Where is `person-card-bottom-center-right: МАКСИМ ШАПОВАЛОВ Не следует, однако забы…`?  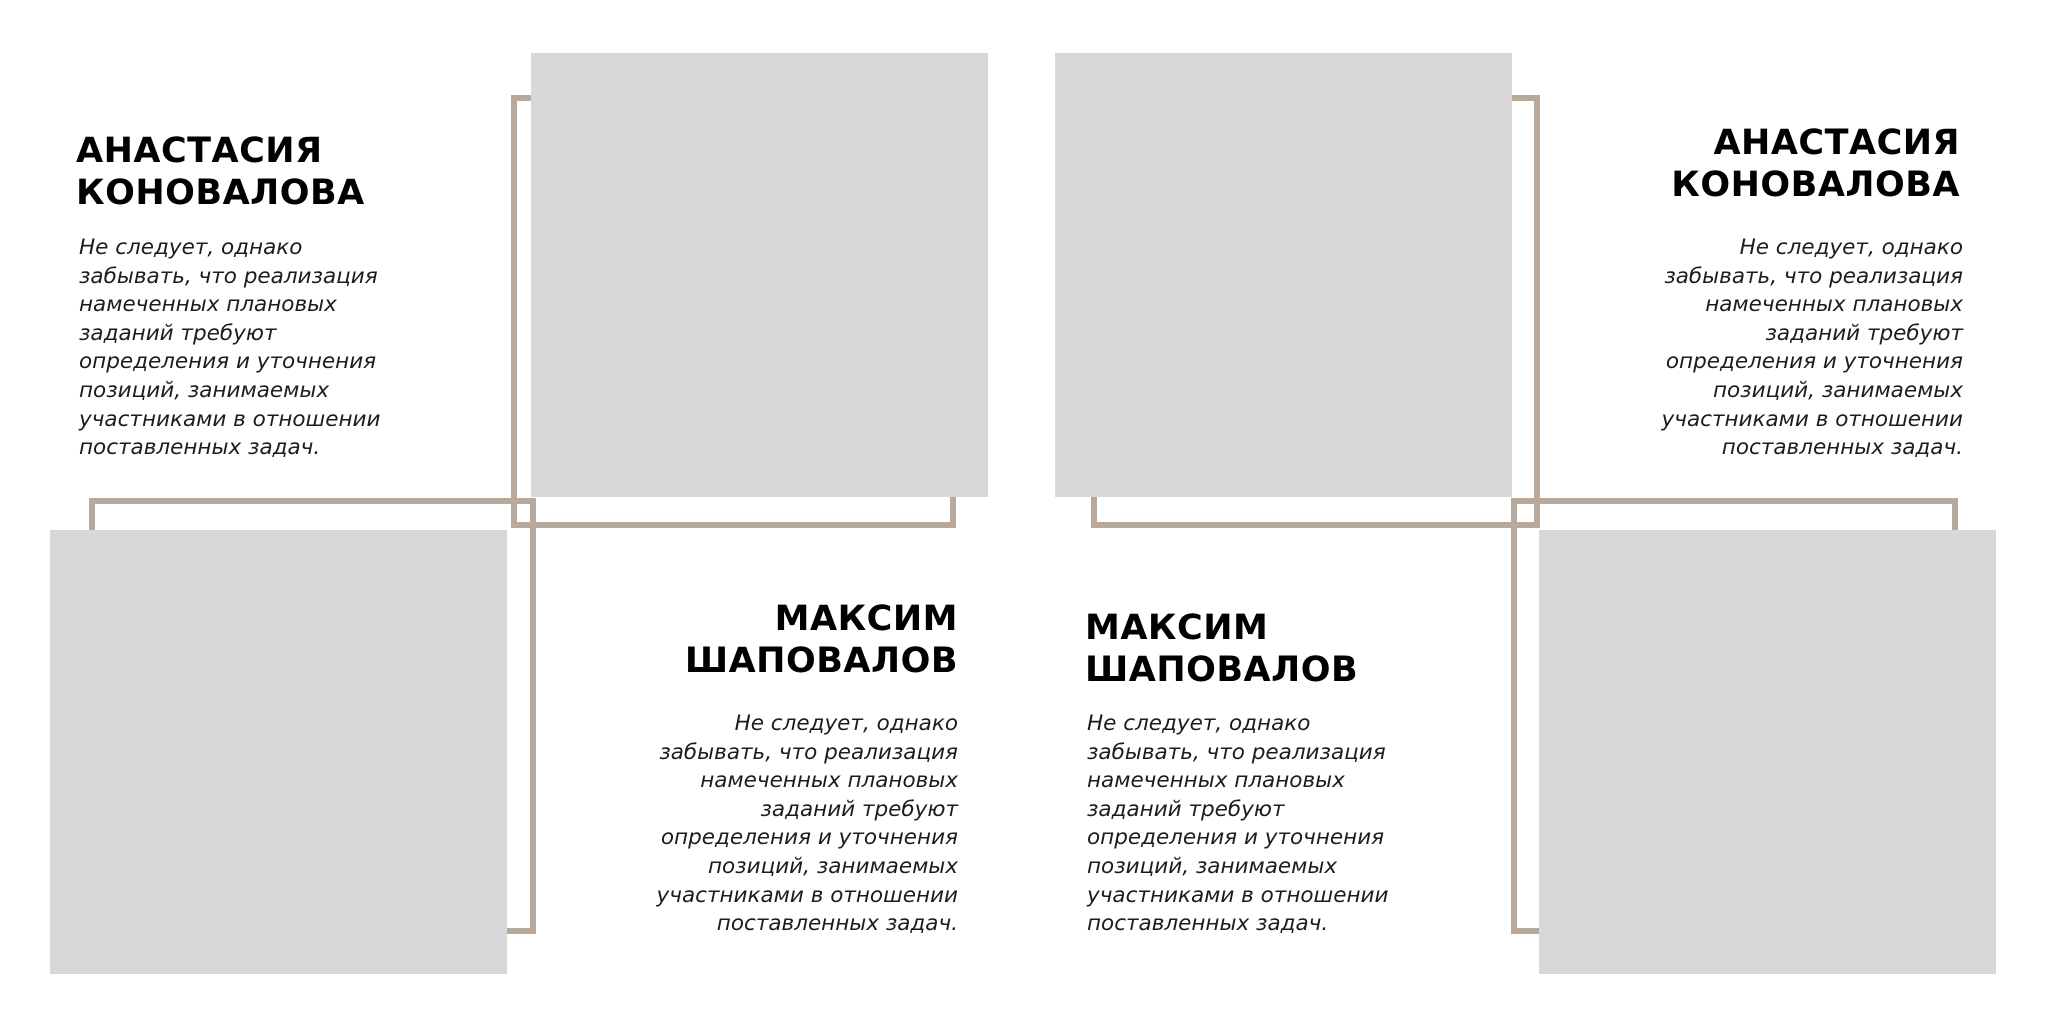 person-card-bottom-center-right: МАКСИМ ШАПОВАЛОВ Не следует, однако забы… is located at coordinates (1285, 773).